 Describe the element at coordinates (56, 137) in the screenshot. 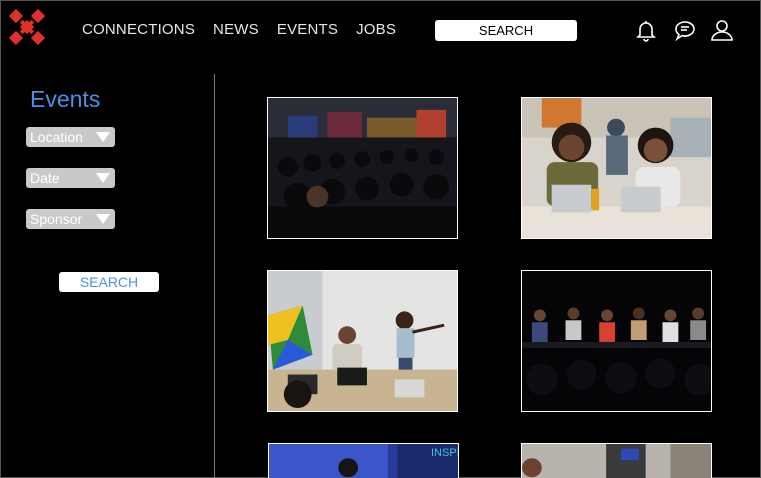

I see `location-dropdown-label: Location` at that location.